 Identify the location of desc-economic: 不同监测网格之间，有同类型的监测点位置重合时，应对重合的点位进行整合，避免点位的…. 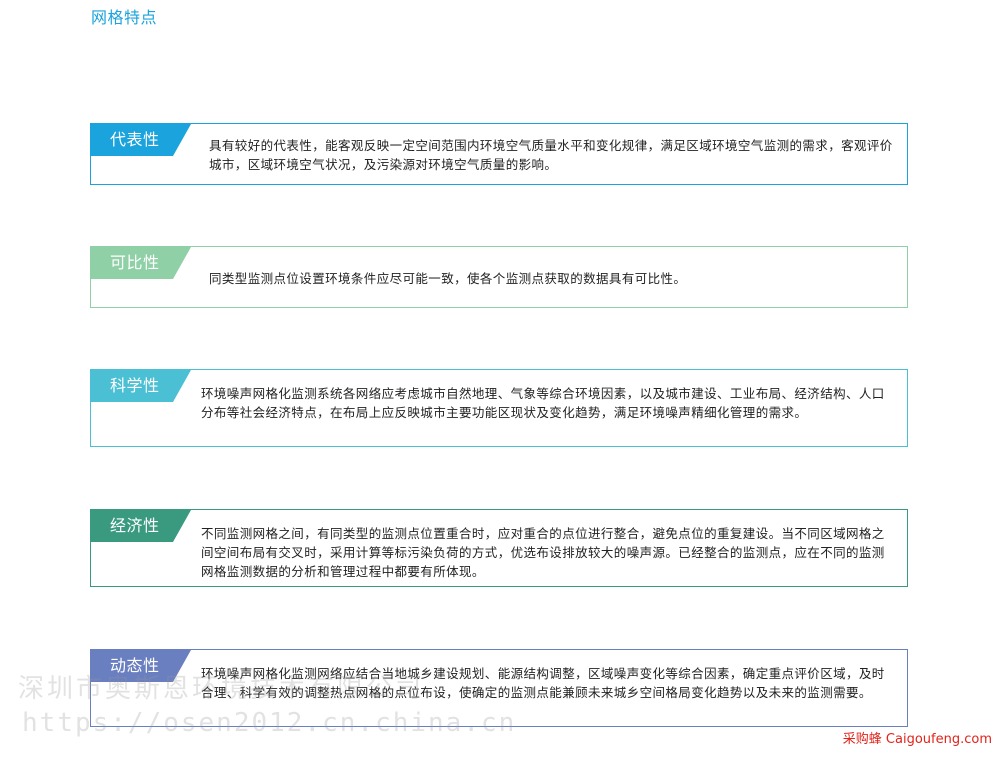
(543, 552).